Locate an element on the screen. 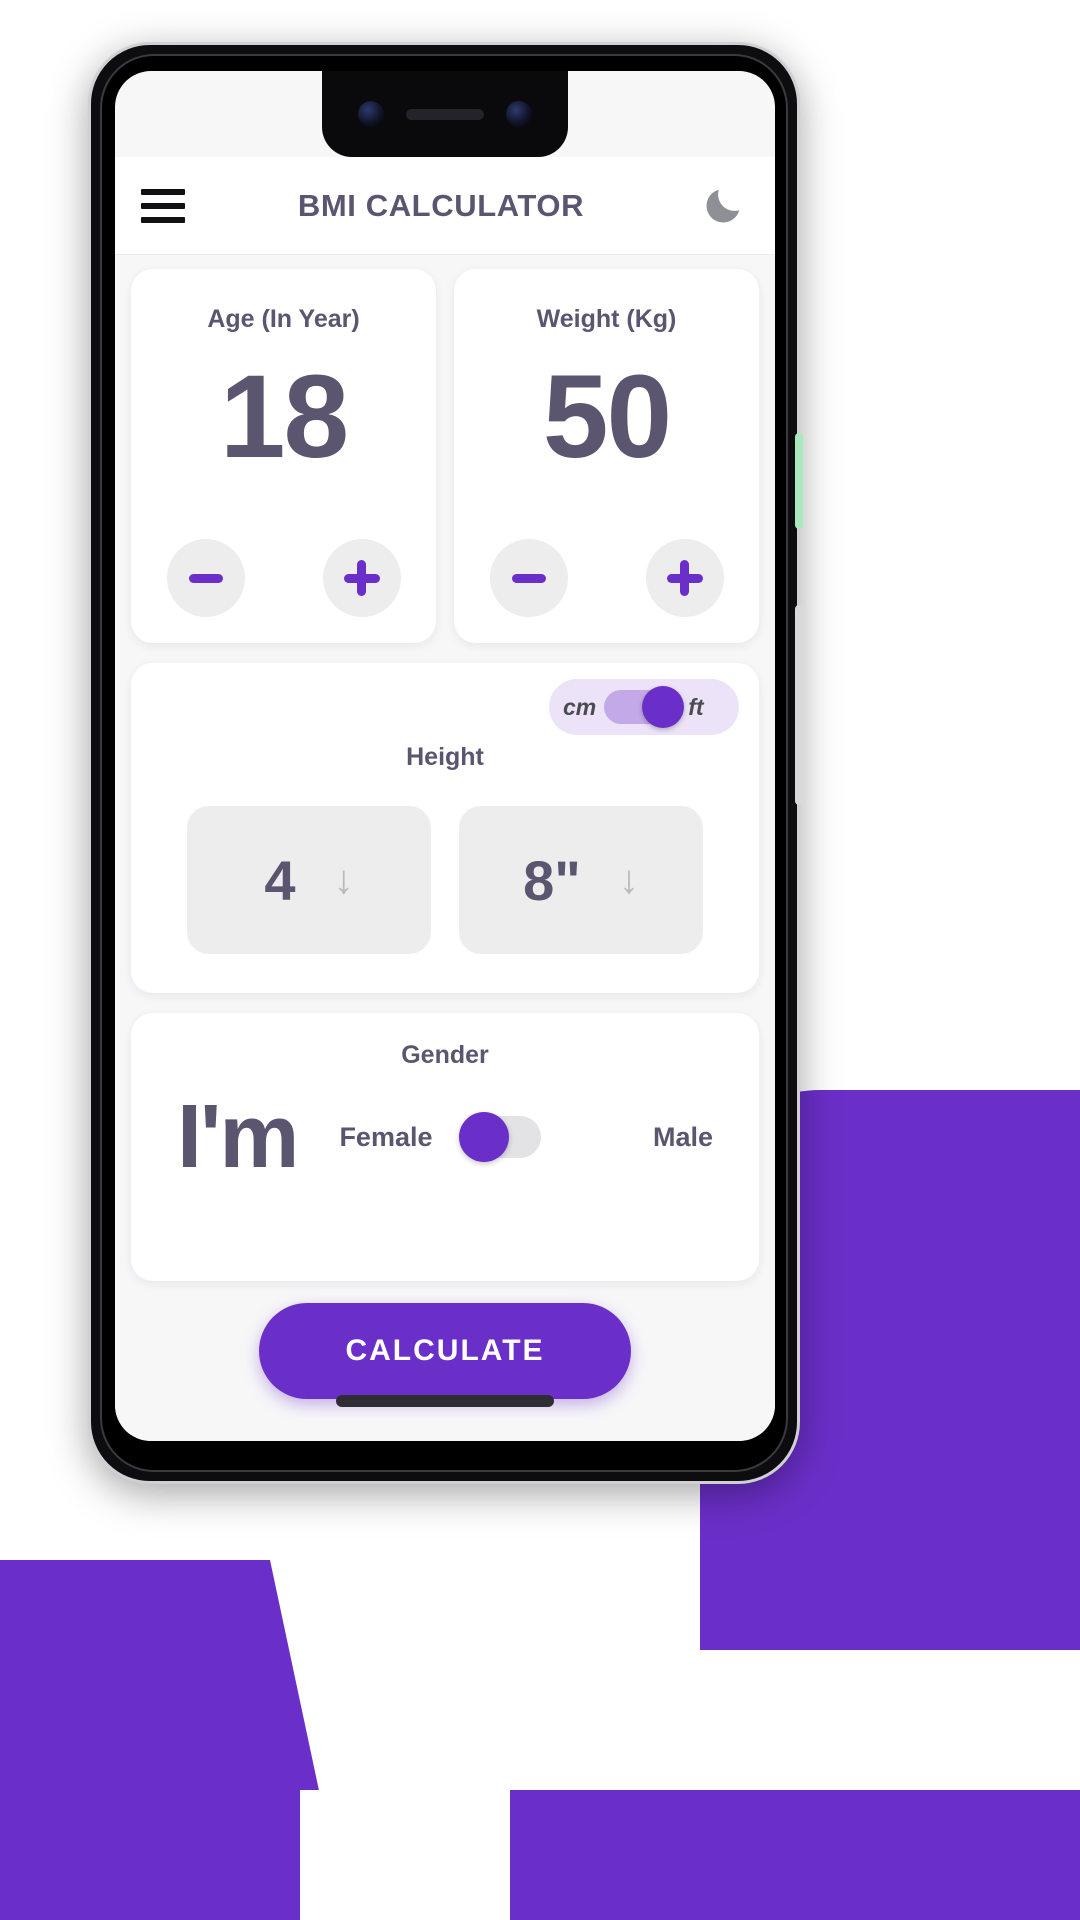  unit-label-cm: cm is located at coordinates (580, 706).